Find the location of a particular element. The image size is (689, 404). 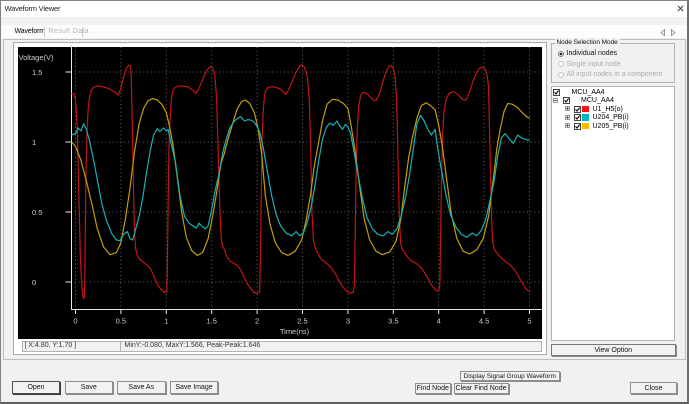

svg-text: 2 is located at coordinates (257, 321).